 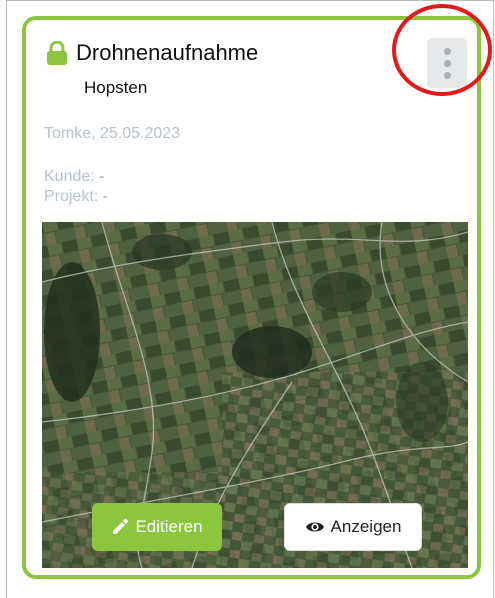 I want to click on view-button-label: Anzeigen, so click(x=366, y=526).